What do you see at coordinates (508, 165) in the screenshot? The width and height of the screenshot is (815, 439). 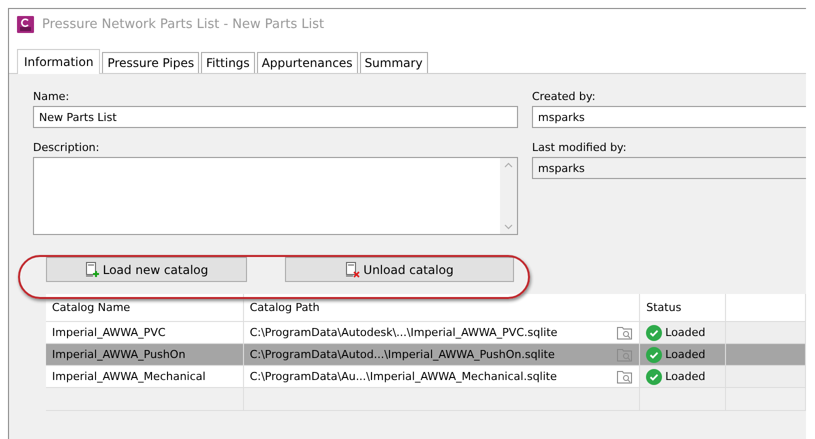 I see `scroll-up-icon` at bounding box center [508, 165].